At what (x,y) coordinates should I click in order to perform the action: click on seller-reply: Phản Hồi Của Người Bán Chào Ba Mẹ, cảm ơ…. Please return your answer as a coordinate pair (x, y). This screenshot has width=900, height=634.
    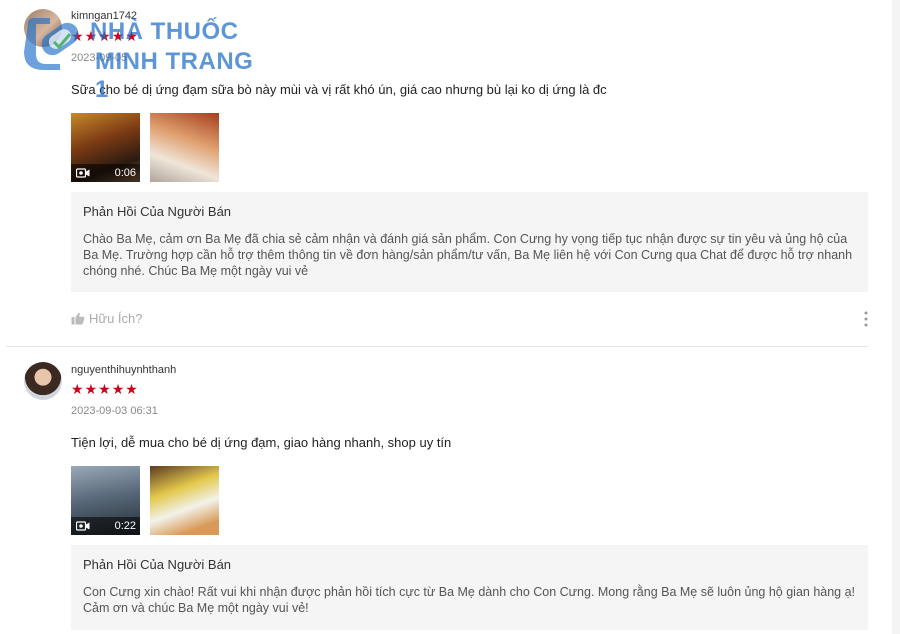
    Looking at the image, I should click on (469, 242).